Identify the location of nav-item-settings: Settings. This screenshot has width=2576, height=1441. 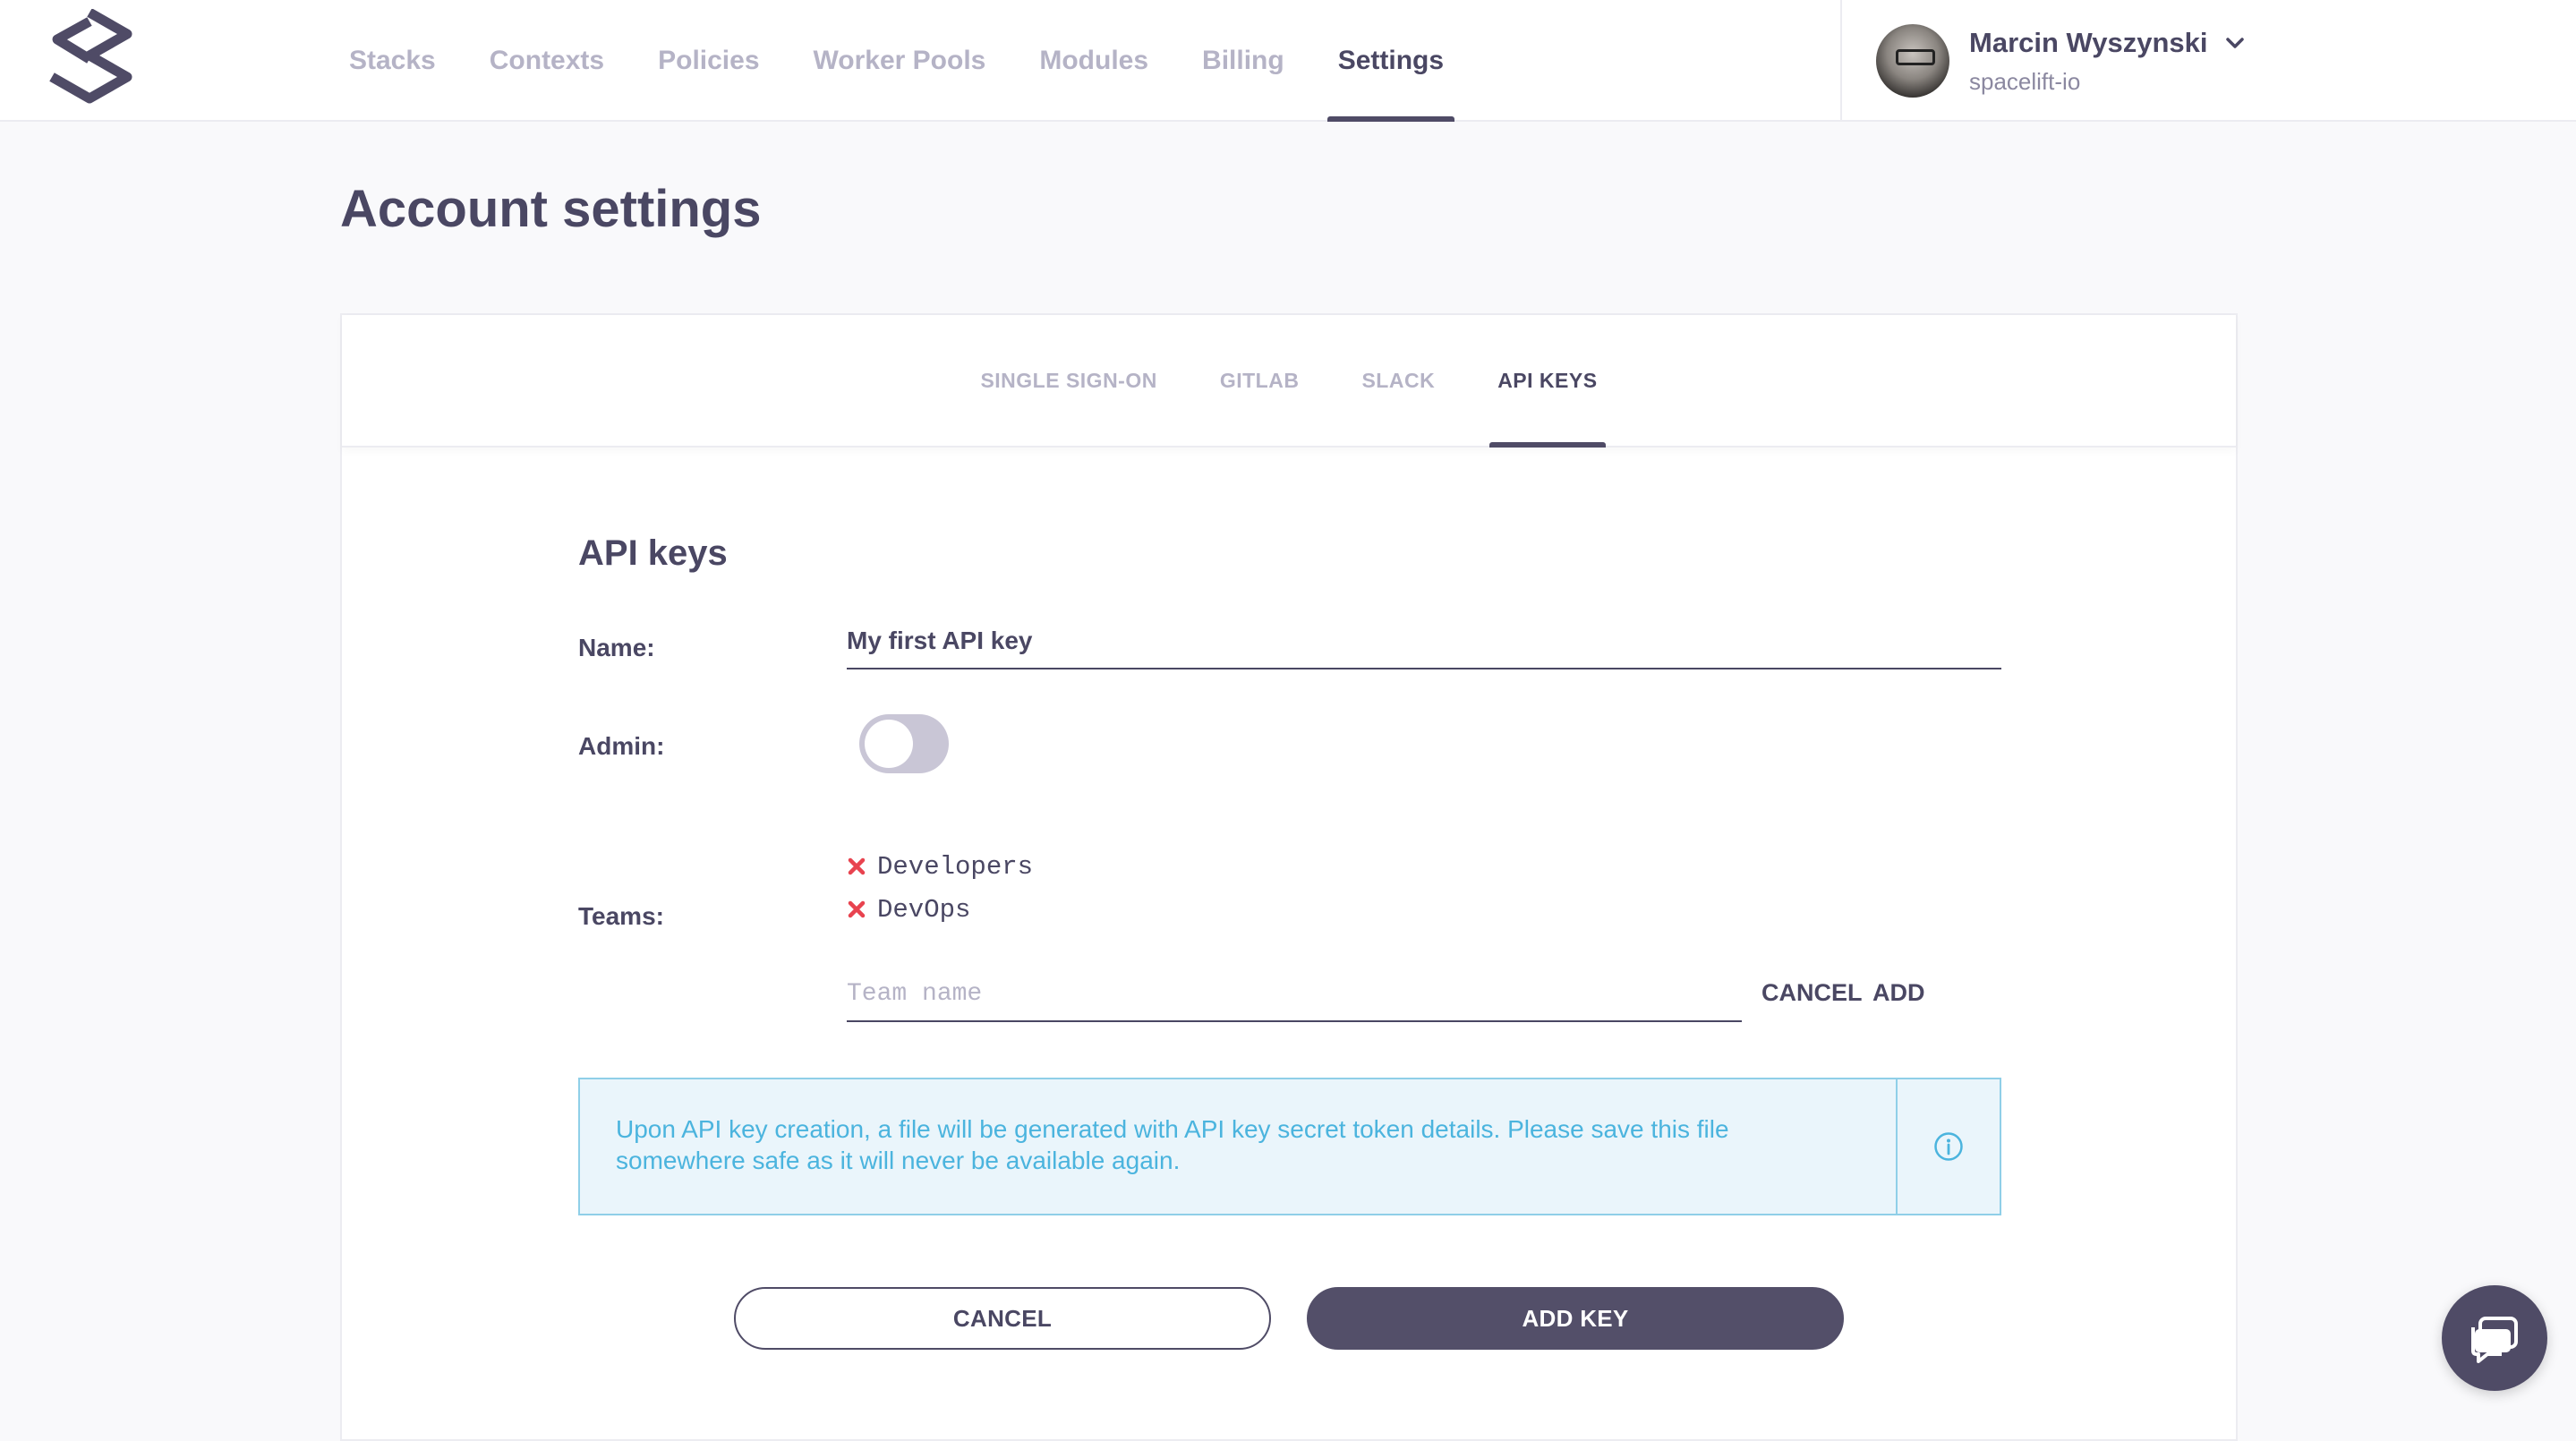
(1391, 61).